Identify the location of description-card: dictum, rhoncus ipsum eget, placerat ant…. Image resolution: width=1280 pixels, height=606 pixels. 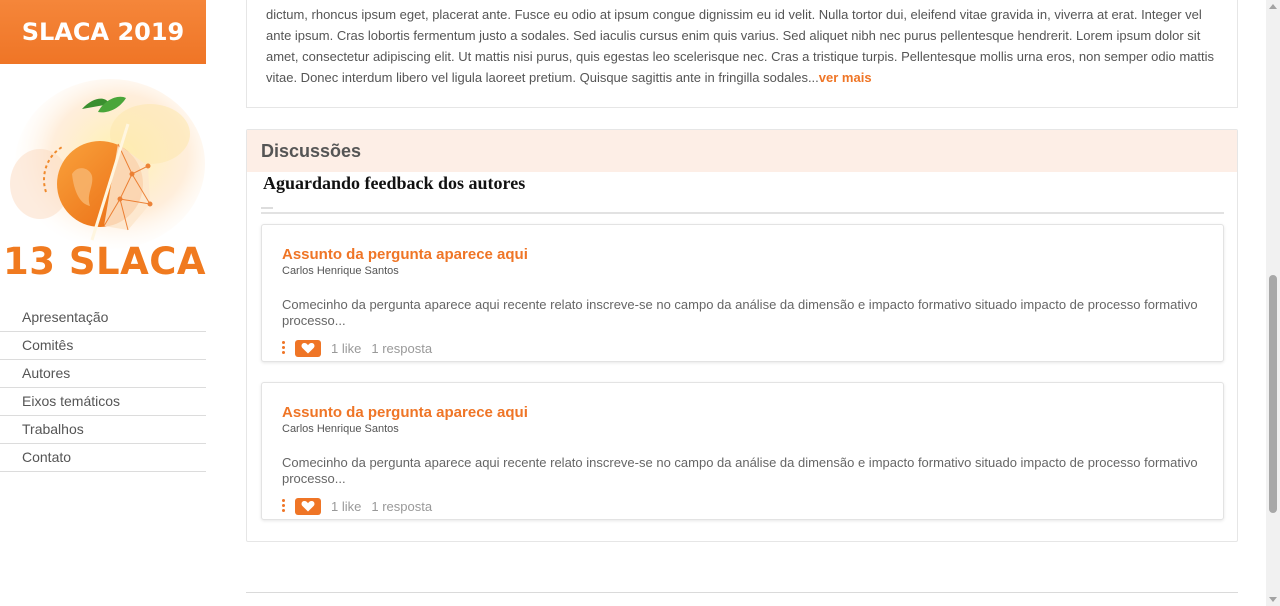
(742, 54).